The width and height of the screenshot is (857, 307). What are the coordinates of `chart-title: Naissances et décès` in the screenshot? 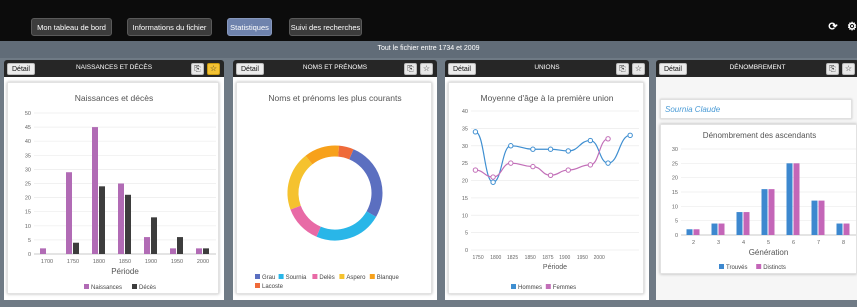 It's located at (114, 98).